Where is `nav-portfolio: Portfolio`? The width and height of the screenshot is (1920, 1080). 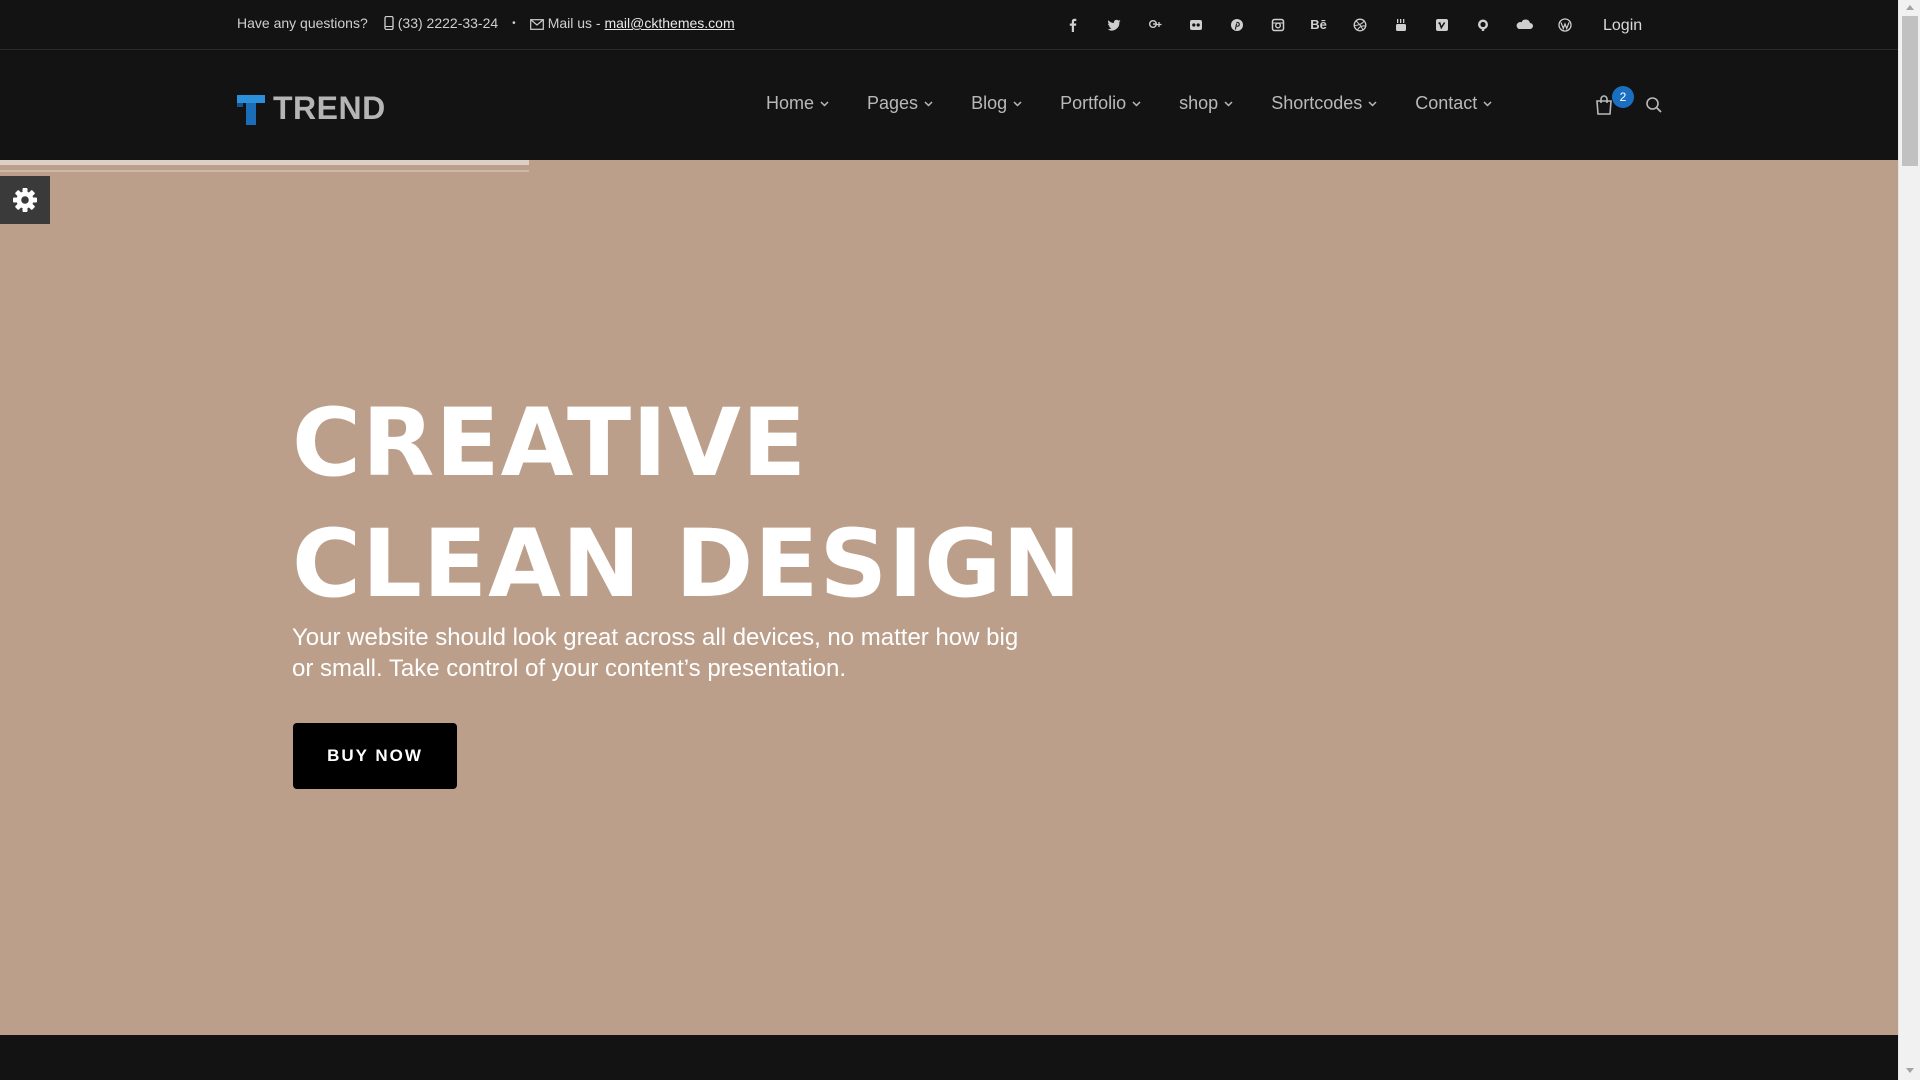 nav-portfolio: Portfolio is located at coordinates (1100, 103).